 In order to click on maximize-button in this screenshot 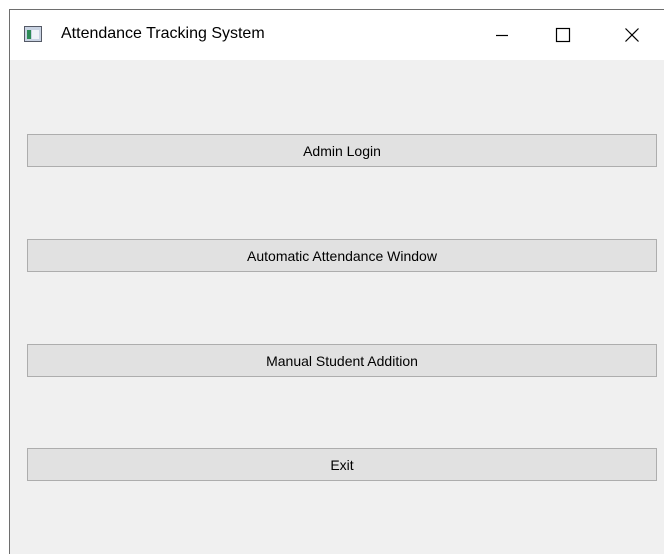, I will do `click(563, 35)`.